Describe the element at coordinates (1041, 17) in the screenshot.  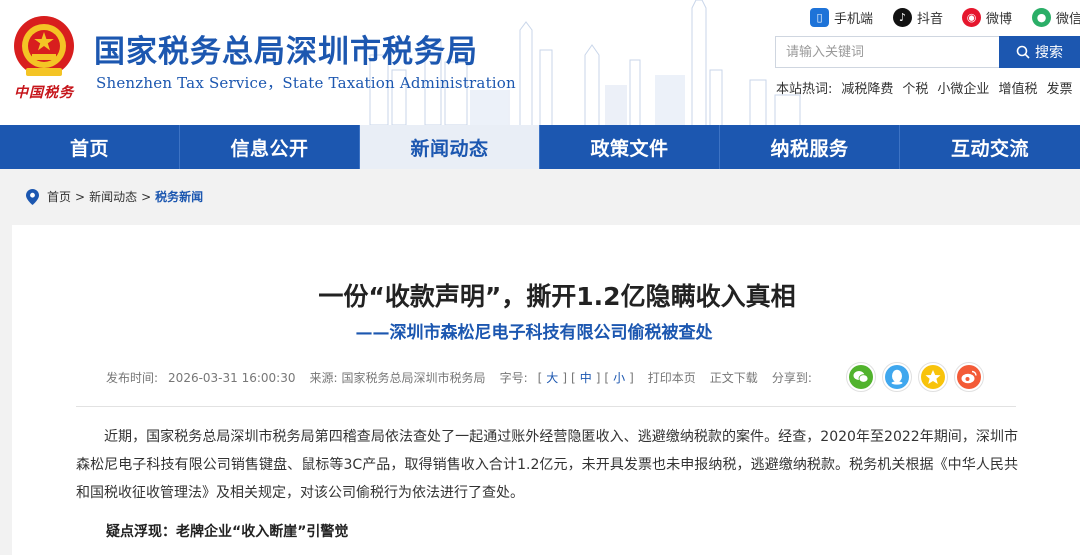
I see `wechat-icon: ●` at that location.